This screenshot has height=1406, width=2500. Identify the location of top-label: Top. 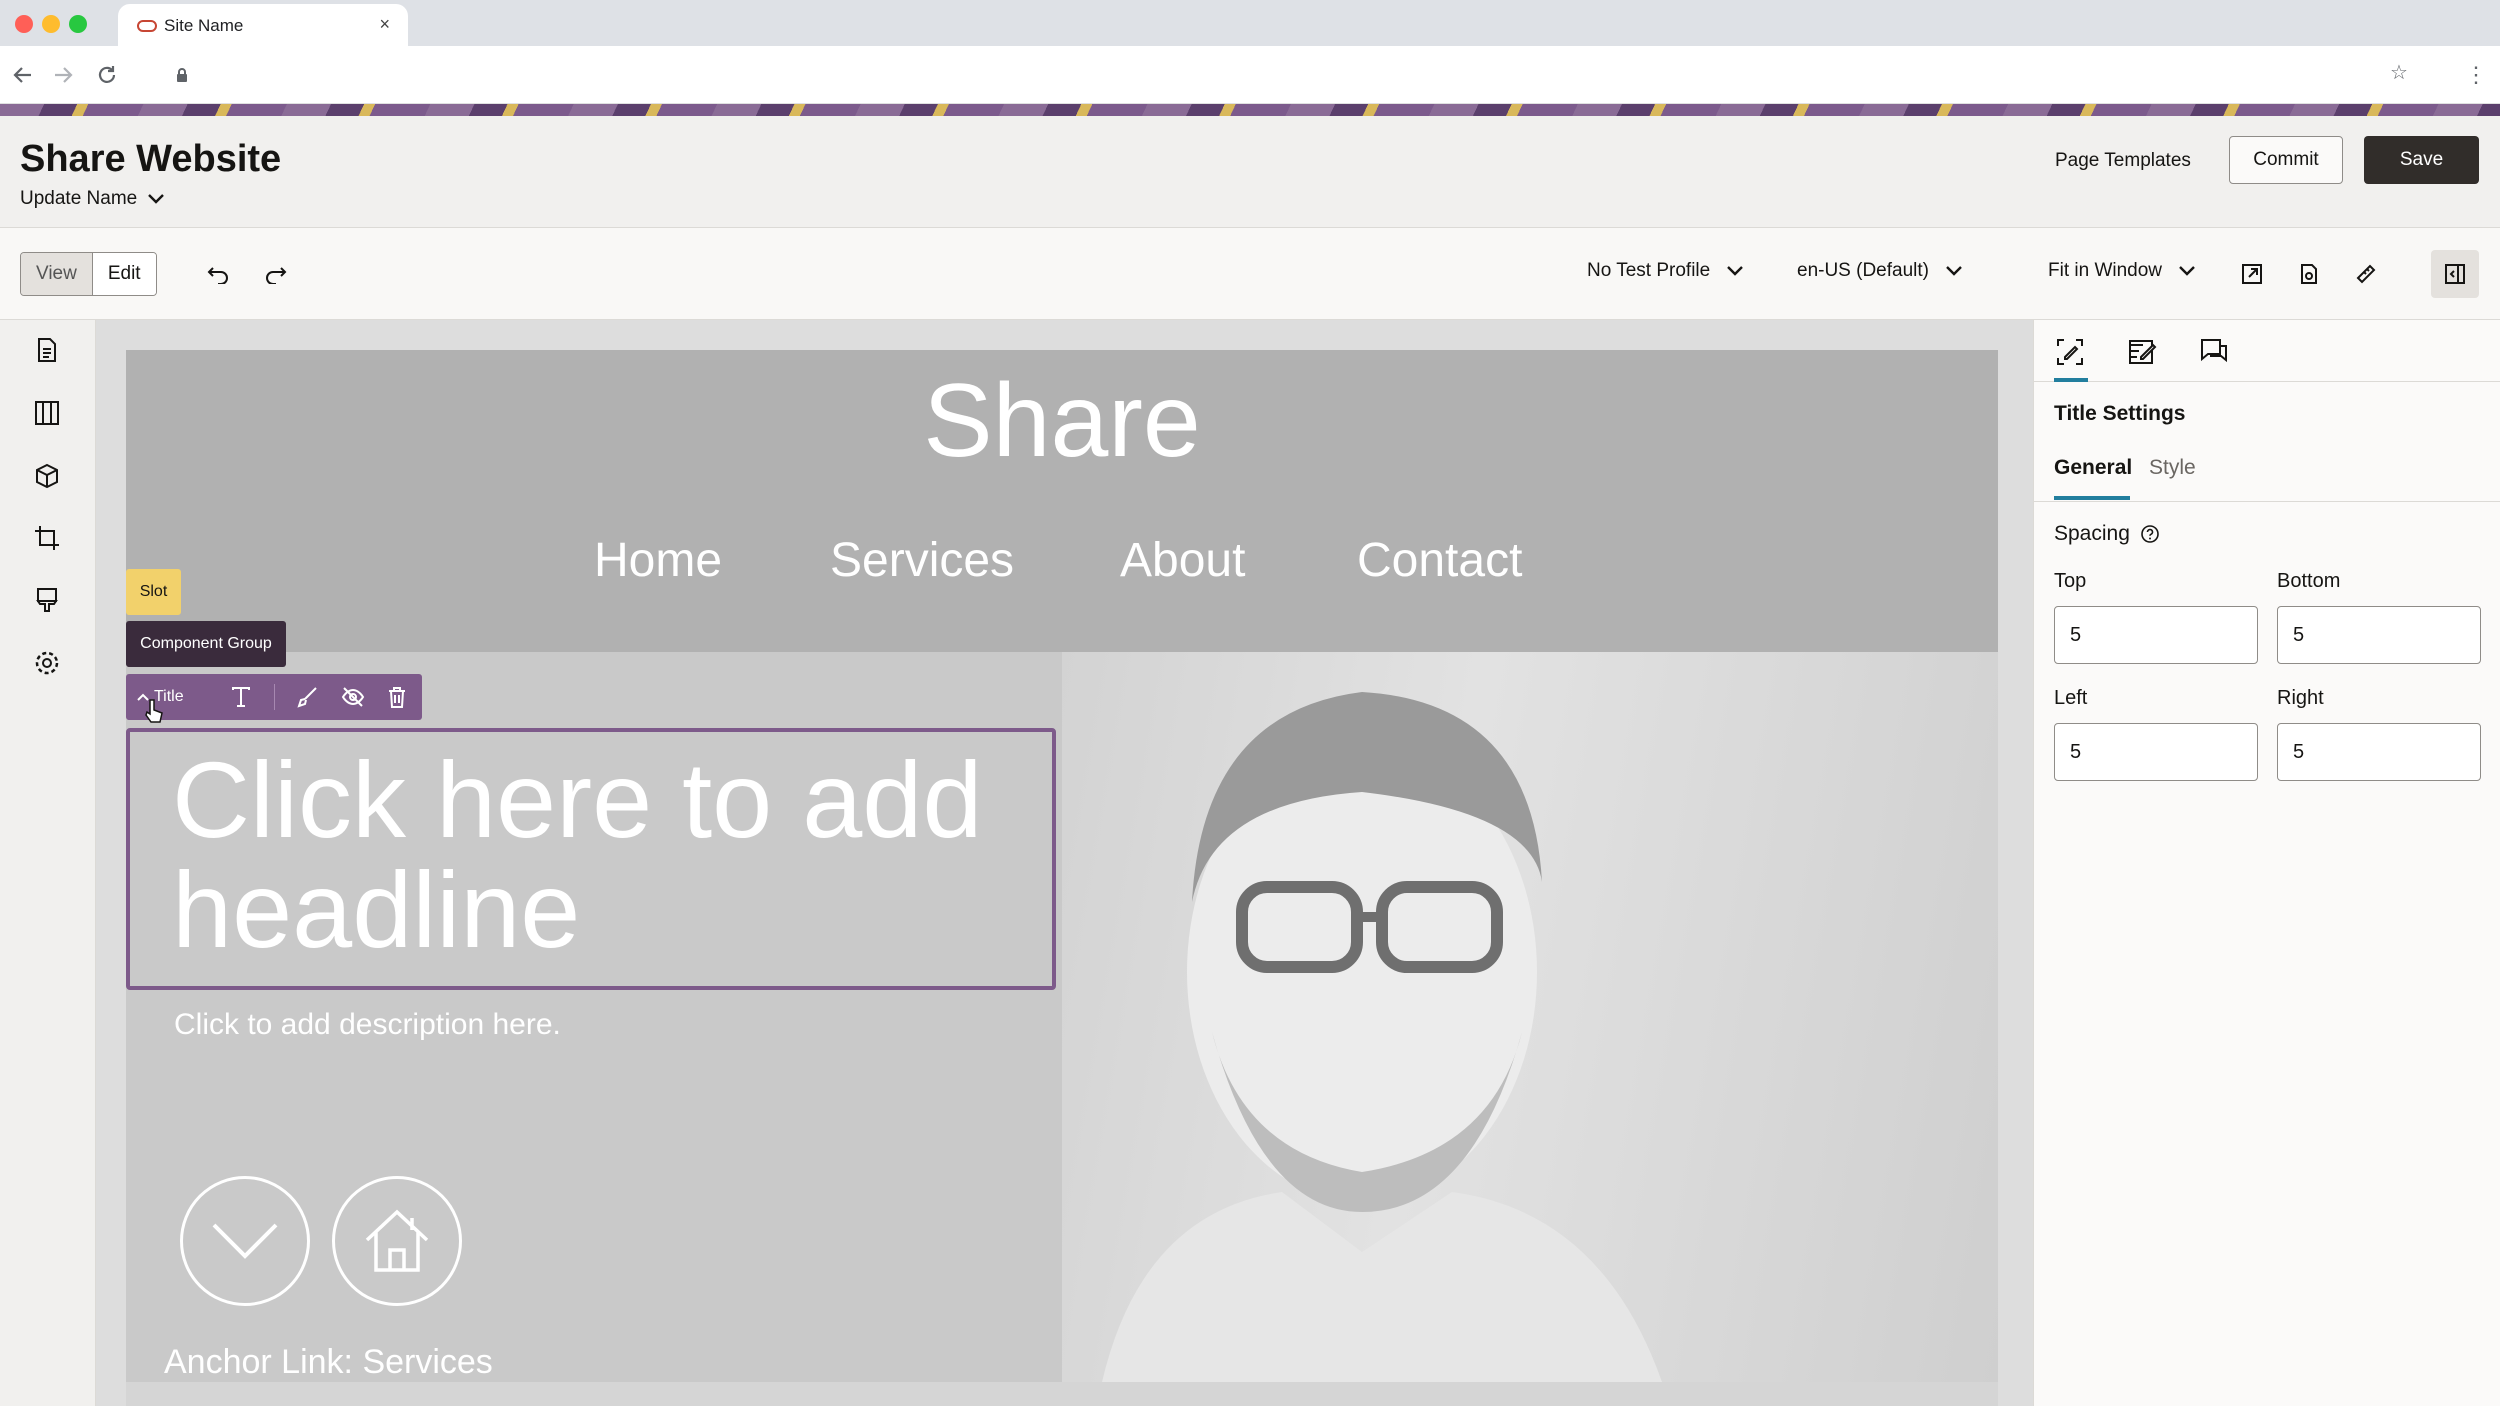
(2070, 581).